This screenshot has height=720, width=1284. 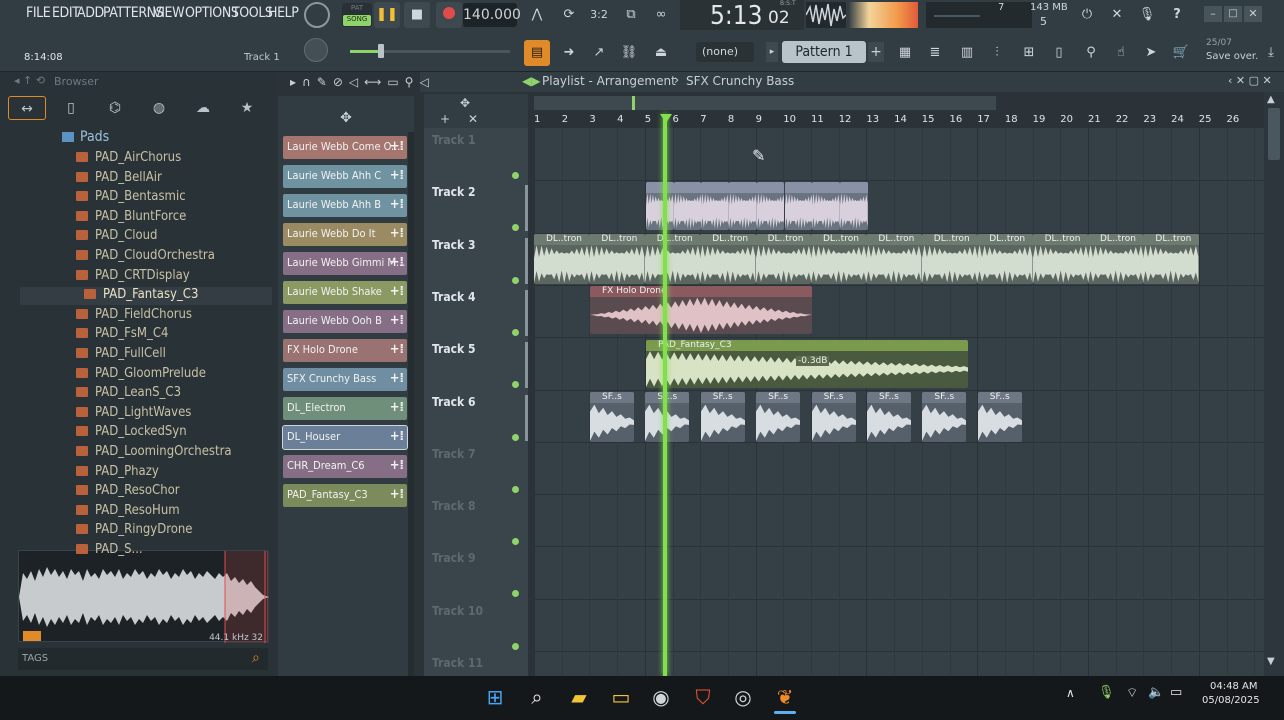 What do you see at coordinates (1233, 686) in the screenshot?
I see `clock-time: 04:48 AM` at bounding box center [1233, 686].